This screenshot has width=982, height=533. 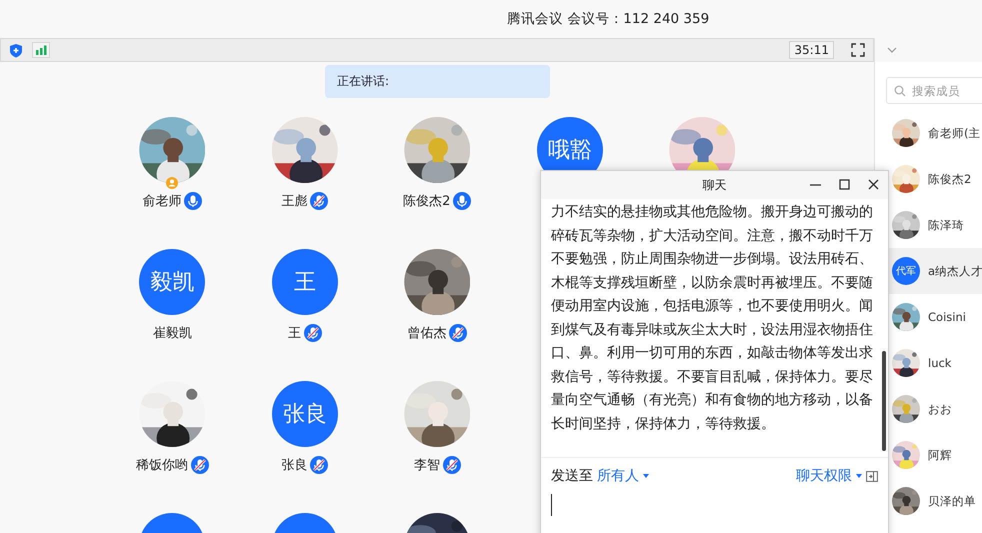 I want to click on participant-name: 王彪, so click(x=294, y=201).